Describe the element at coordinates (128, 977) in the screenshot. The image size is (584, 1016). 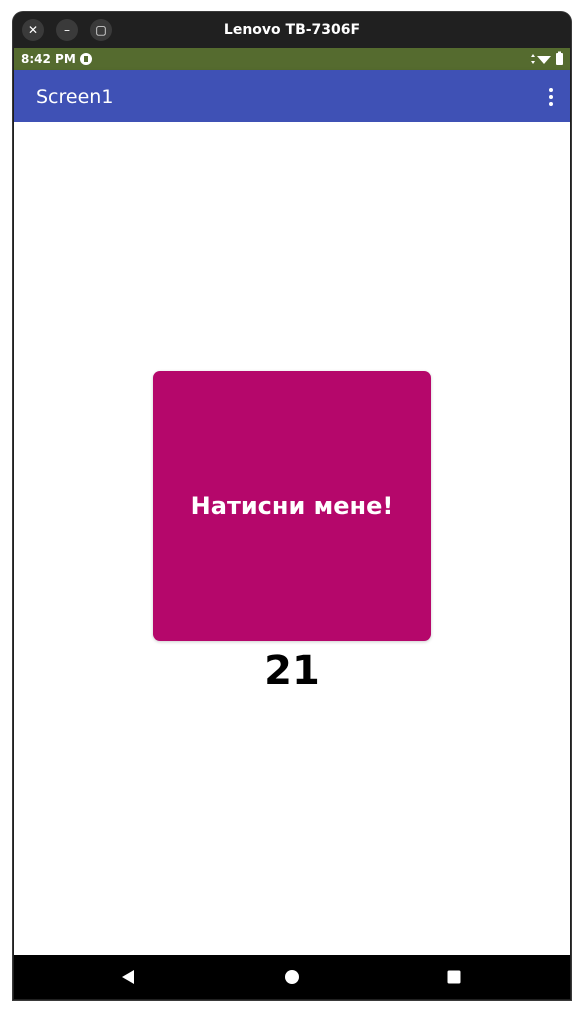
I see `back-icon` at that location.